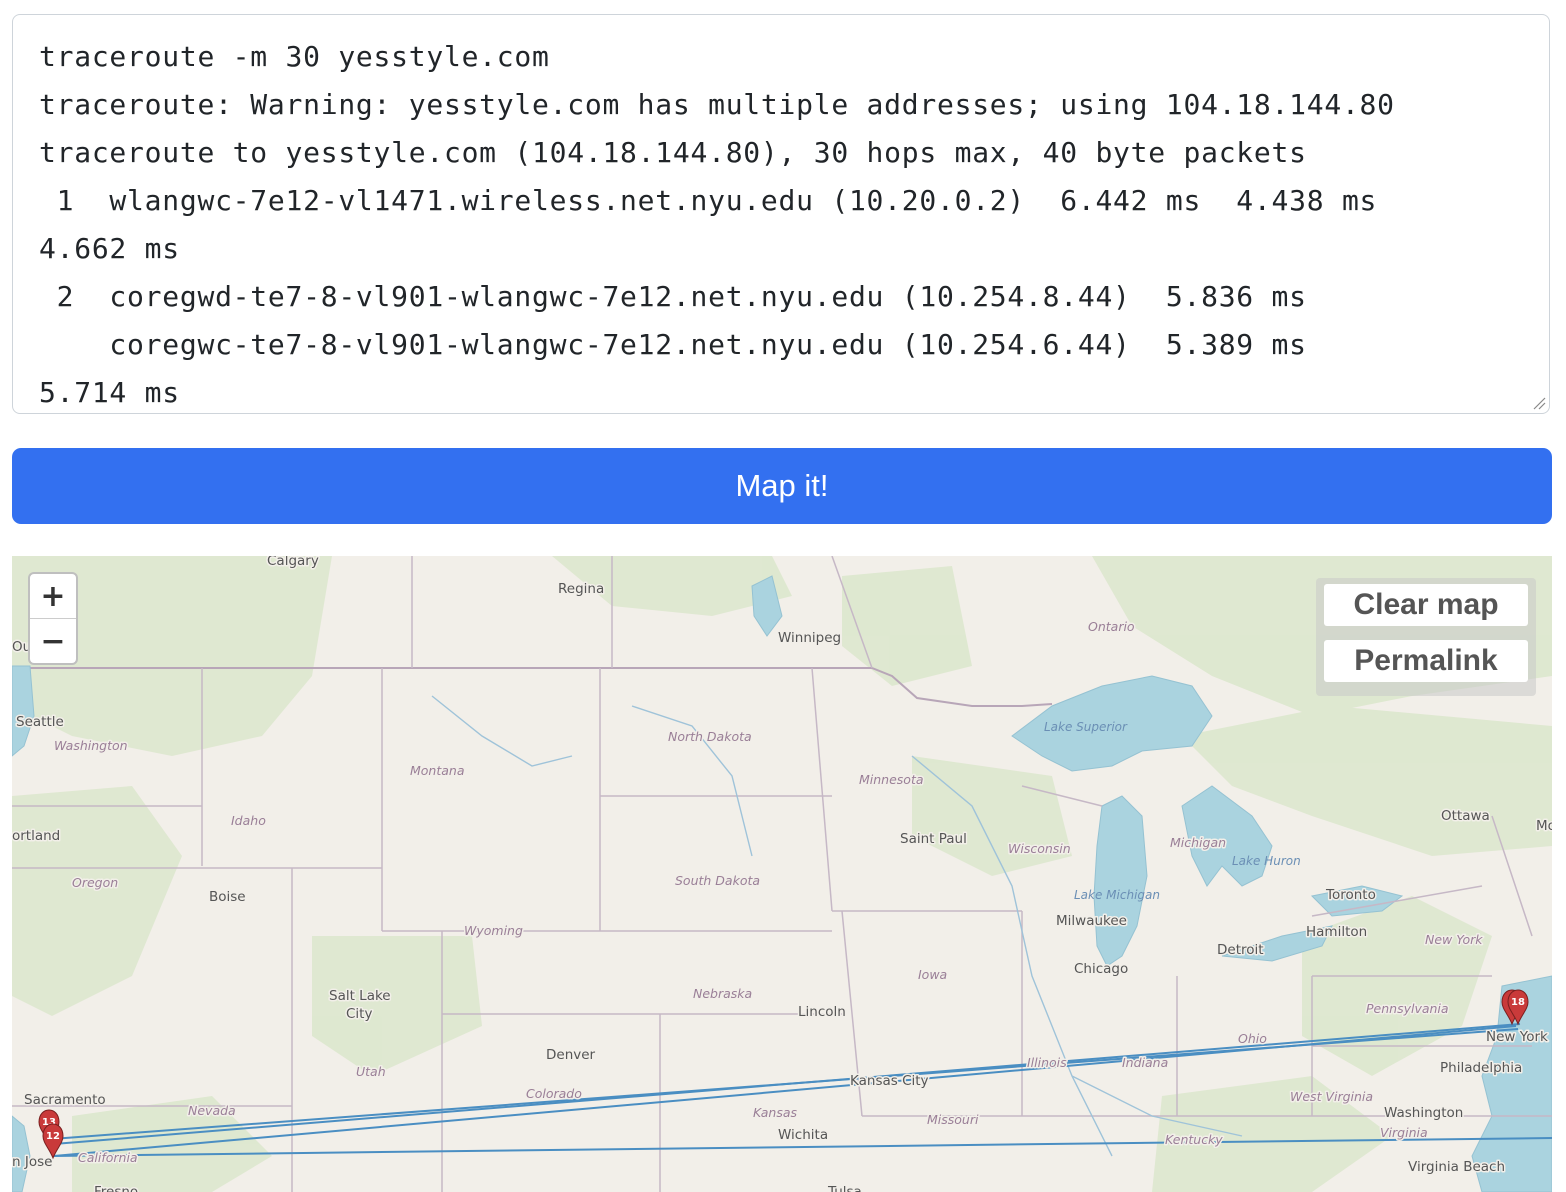 This screenshot has width=1566, height=1192. I want to click on state-label: Kansas, so click(775, 1112).